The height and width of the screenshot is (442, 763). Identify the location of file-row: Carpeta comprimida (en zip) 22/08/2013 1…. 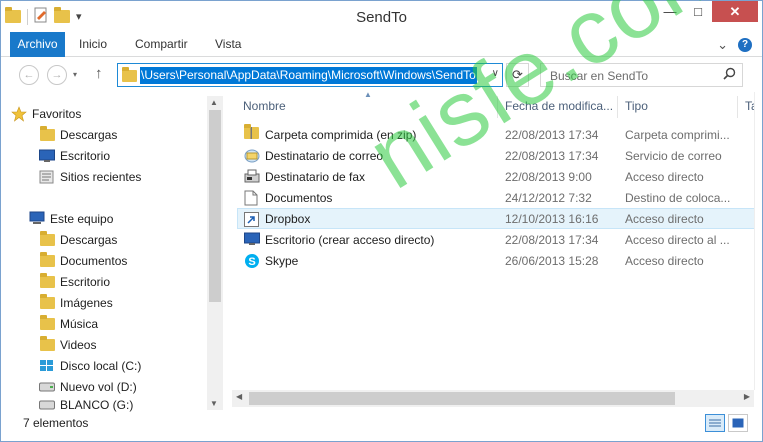
(496, 134).